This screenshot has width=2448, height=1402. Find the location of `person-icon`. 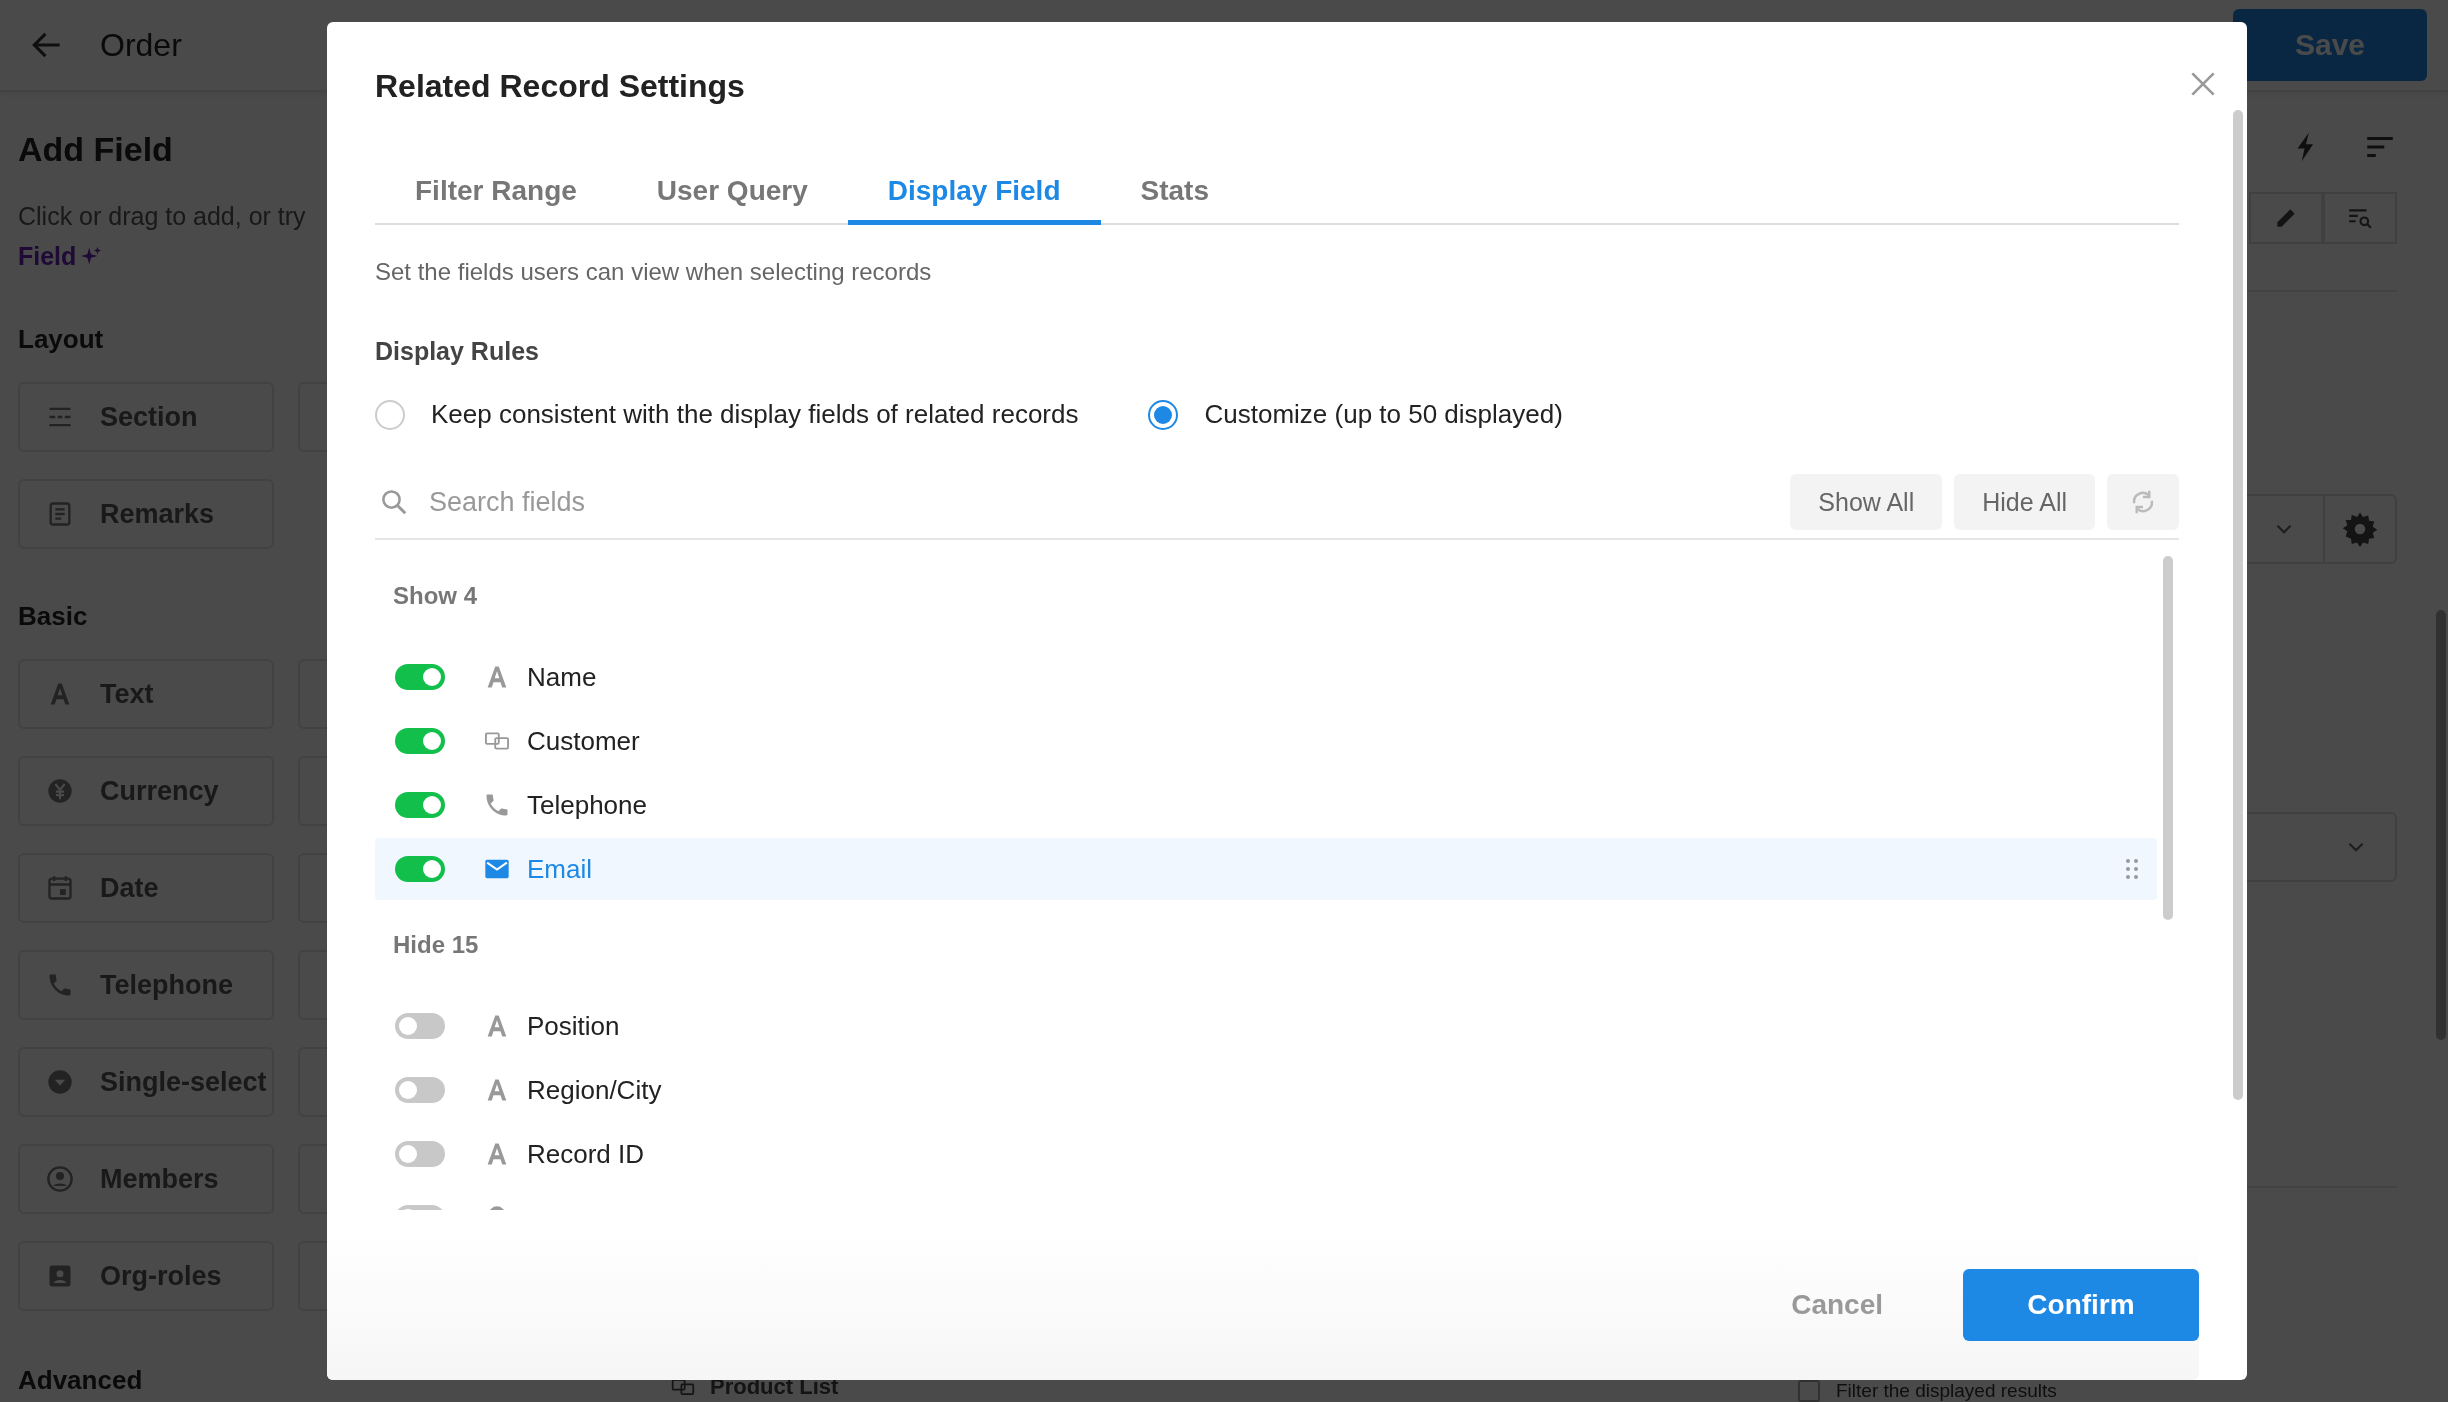

person-icon is located at coordinates (60, 1179).